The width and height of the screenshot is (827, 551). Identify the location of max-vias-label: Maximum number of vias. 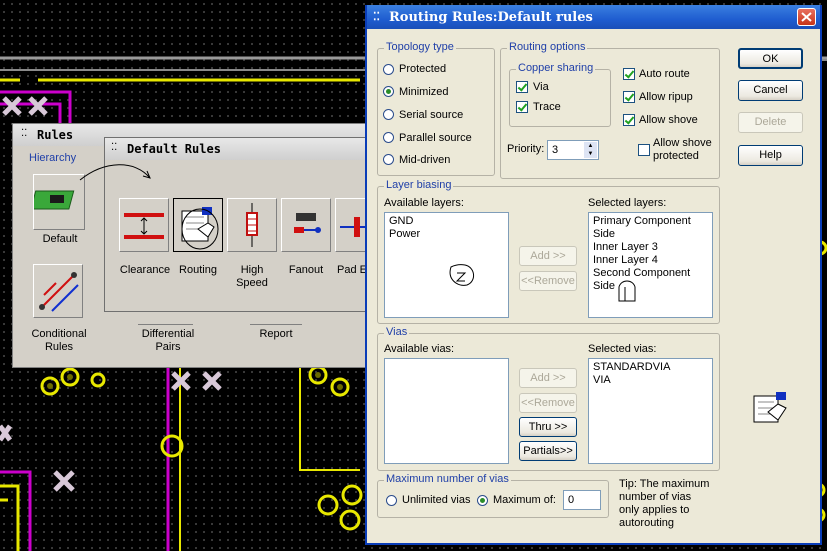
(447, 479).